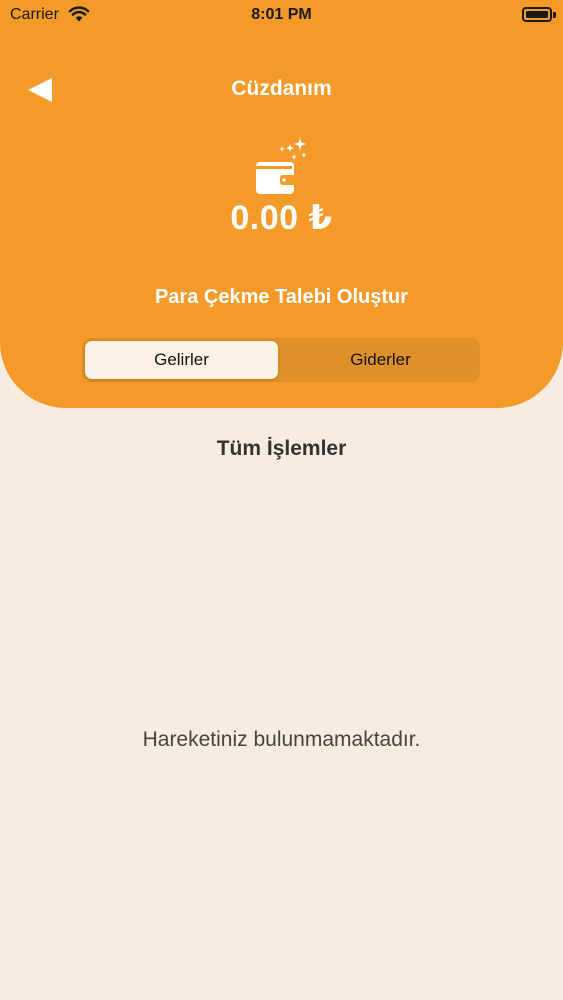 The height and width of the screenshot is (1000, 563). What do you see at coordinates (281, 166) in the screenshot?
I see `wallet-sparkle-icon` at bounding box center [281, 166].